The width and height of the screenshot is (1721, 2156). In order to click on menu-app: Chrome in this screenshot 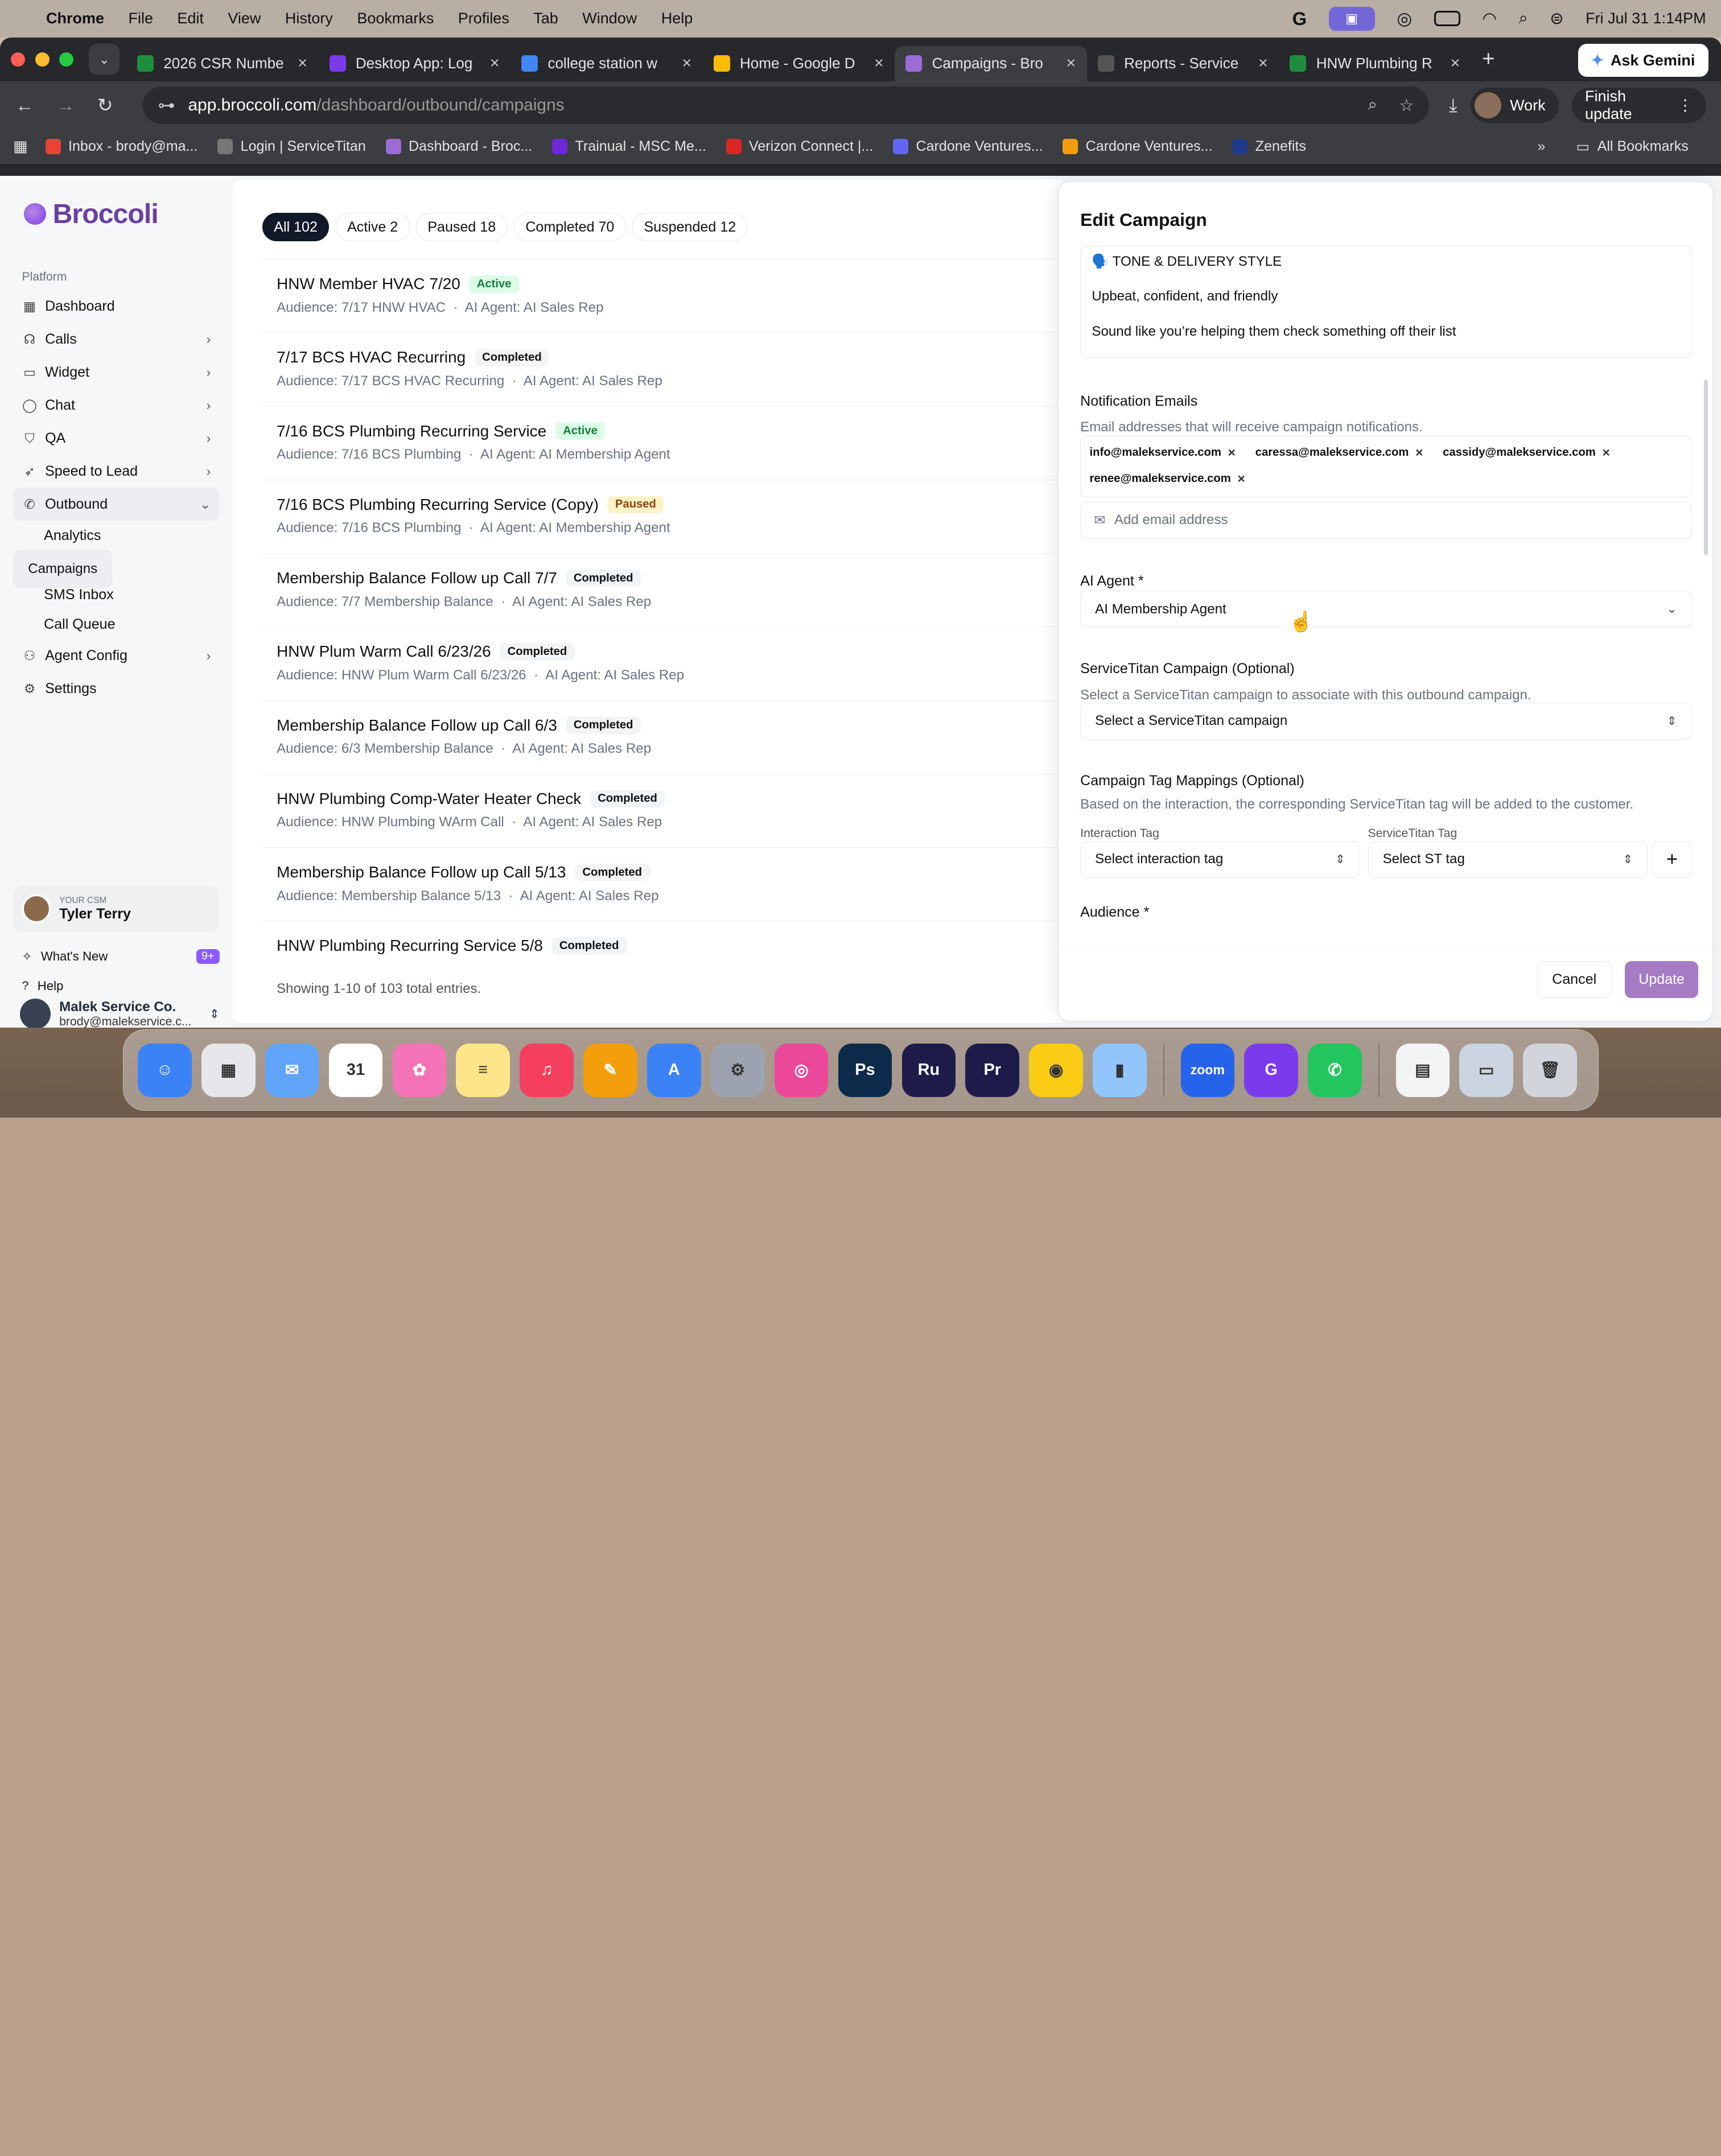, I will do `click(75, 19)`.